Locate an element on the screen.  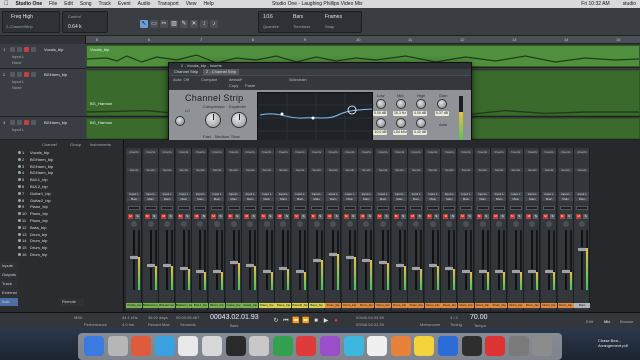
low-freq-knob is located at coordinates (381, 123).